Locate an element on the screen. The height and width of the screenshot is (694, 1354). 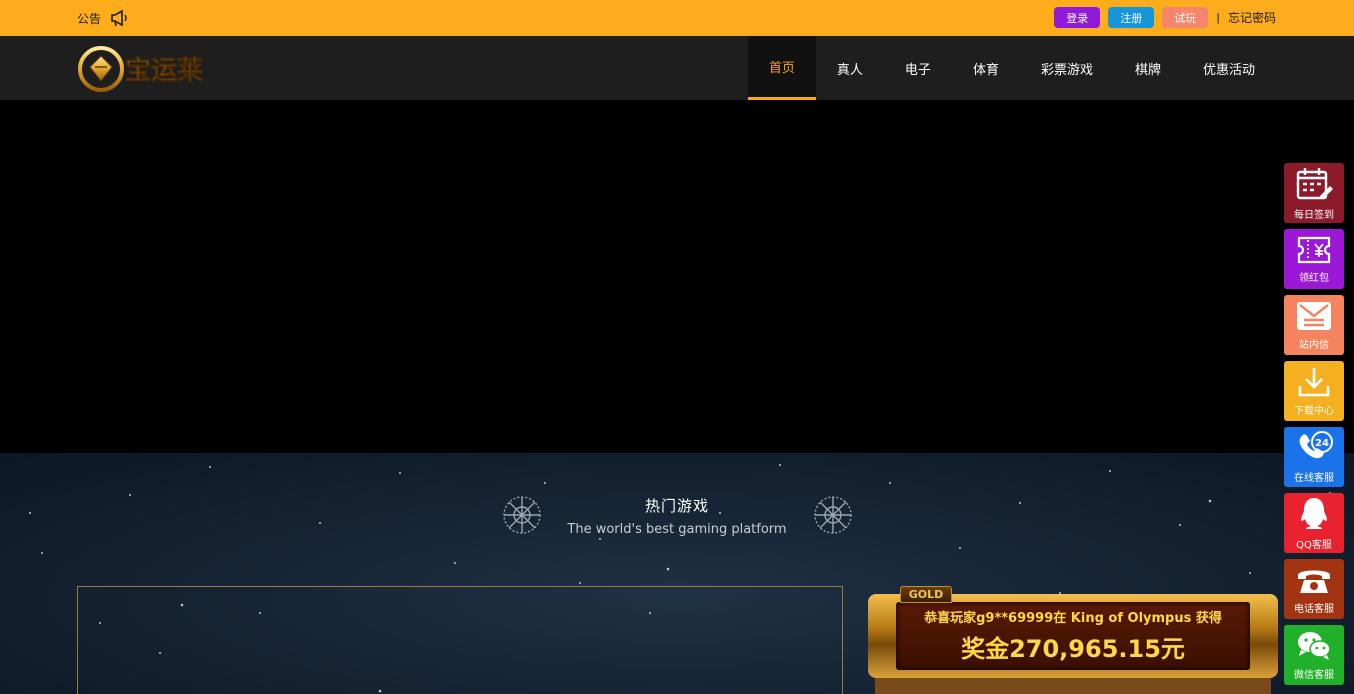
nav-item-live: 真人 is located at coordinates (850, 68).